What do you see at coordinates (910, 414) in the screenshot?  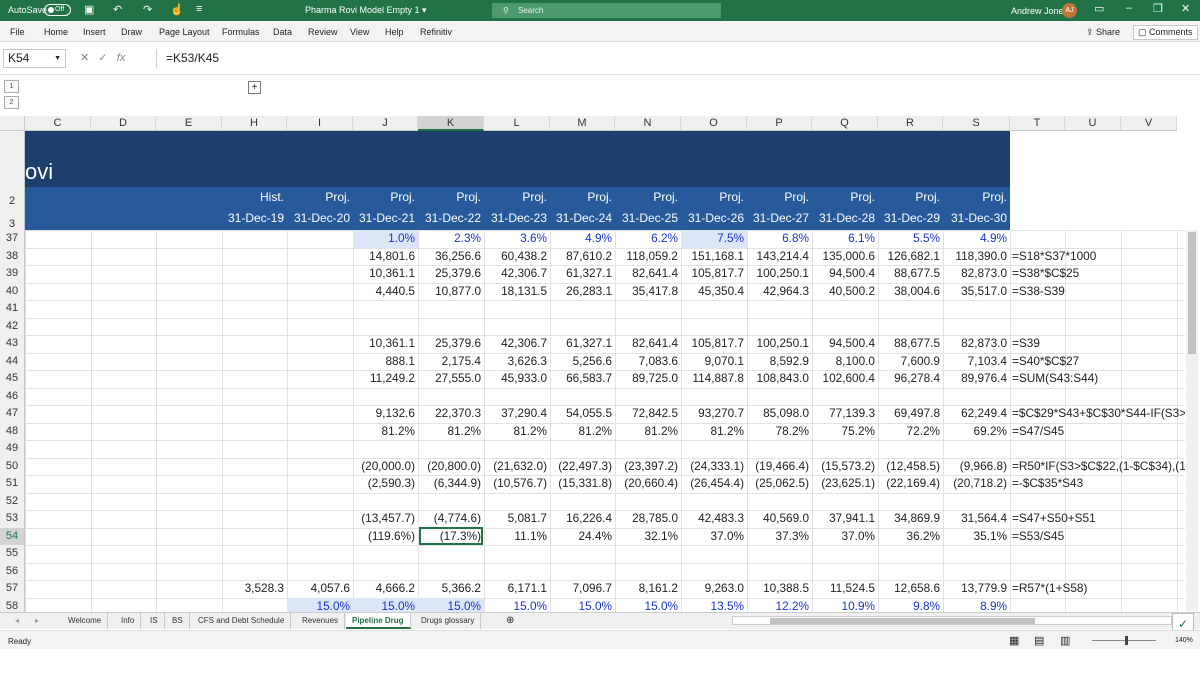 I see `cell-r47: 69,497.8` at bounding box center [910, 414].